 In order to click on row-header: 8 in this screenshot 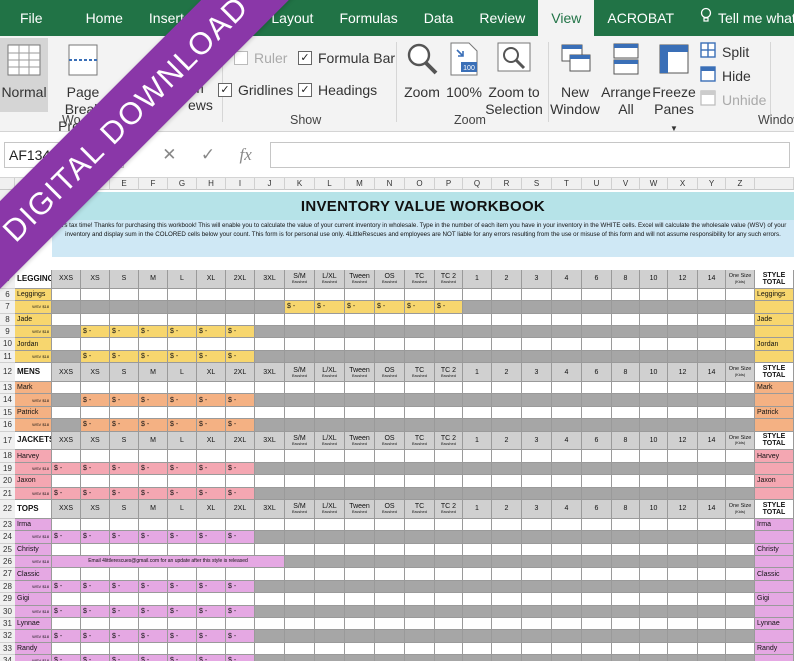, I will do `click(7, 319)`.